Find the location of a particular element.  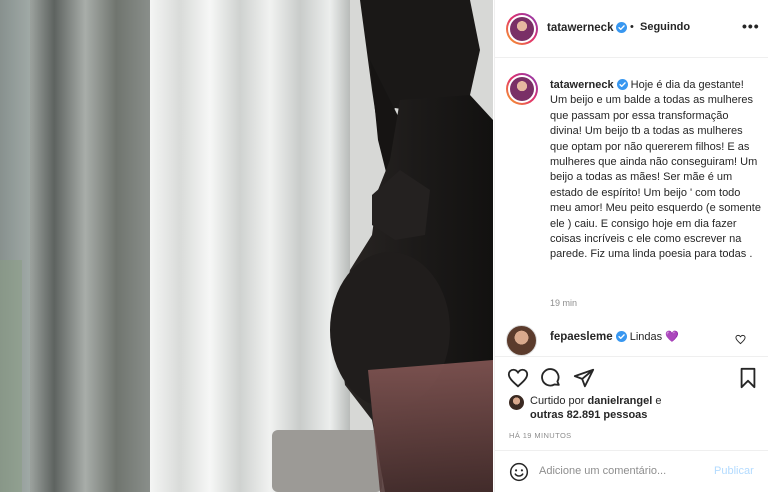

comment-like-icon is located at coordinates (740, 339).